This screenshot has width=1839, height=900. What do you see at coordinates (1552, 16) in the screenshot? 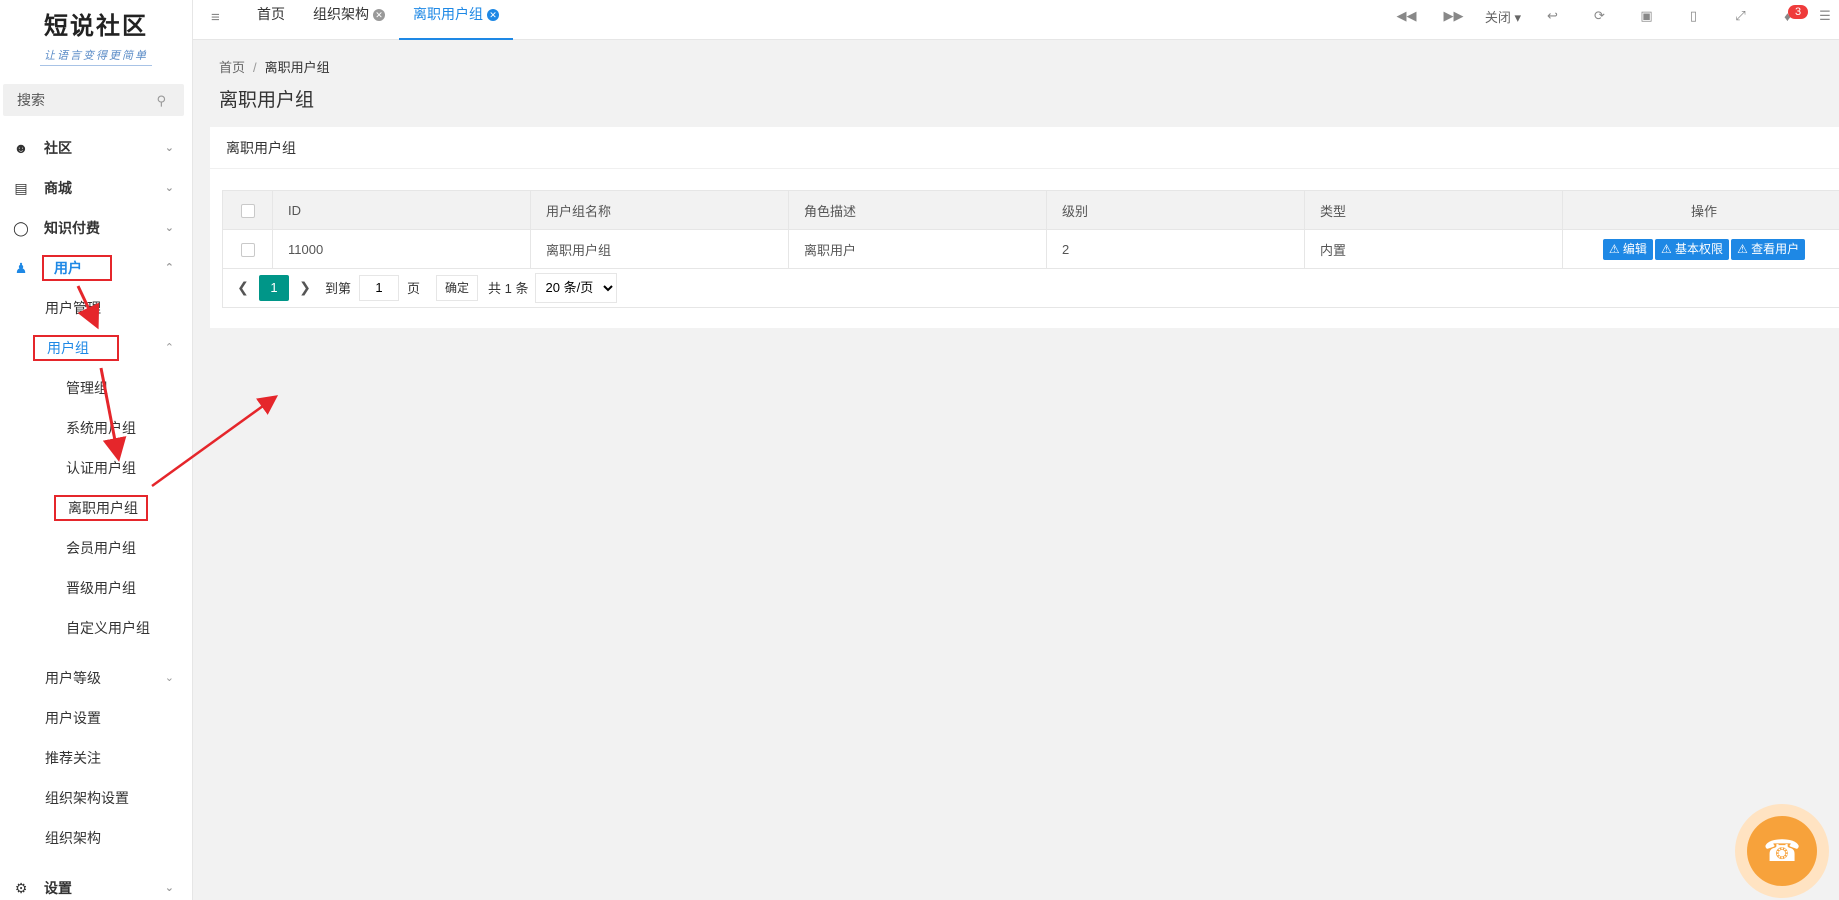
I see `back-icon: ↩` at bounding box center [1552, 16].